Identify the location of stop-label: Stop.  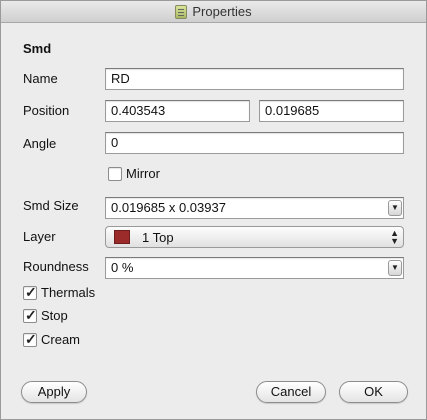
(54, 315).